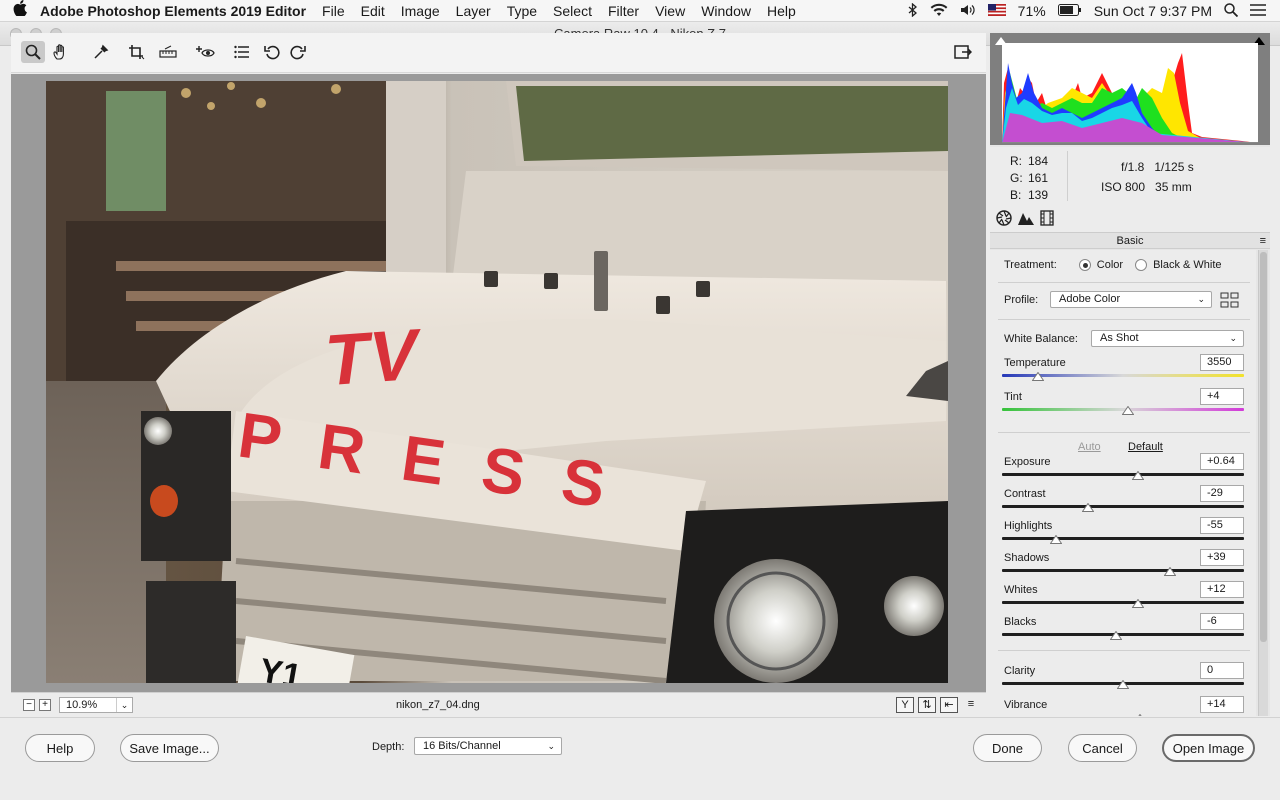 Image resolution: width=1280 pixels, height=800 pixels. I want to click on swap-before-after-icon: ⇅, so click(927, 704).